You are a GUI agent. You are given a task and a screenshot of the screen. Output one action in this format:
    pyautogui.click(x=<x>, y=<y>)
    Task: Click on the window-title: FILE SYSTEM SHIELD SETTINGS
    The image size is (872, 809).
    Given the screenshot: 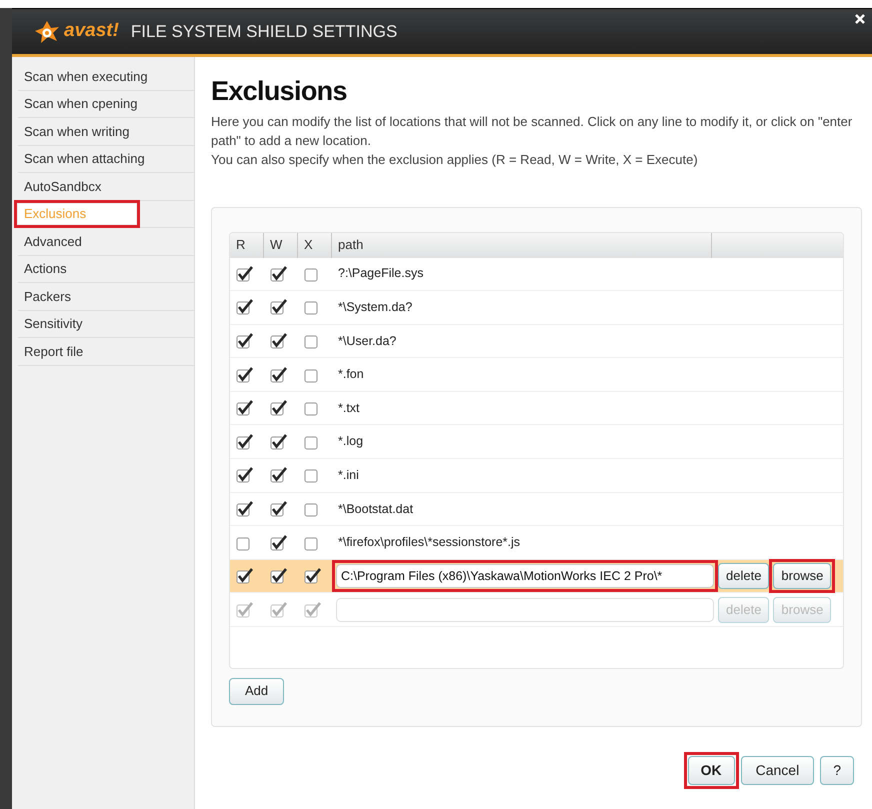 What is the action you would take?
    pyautogui.click(x=264, y=31)
    